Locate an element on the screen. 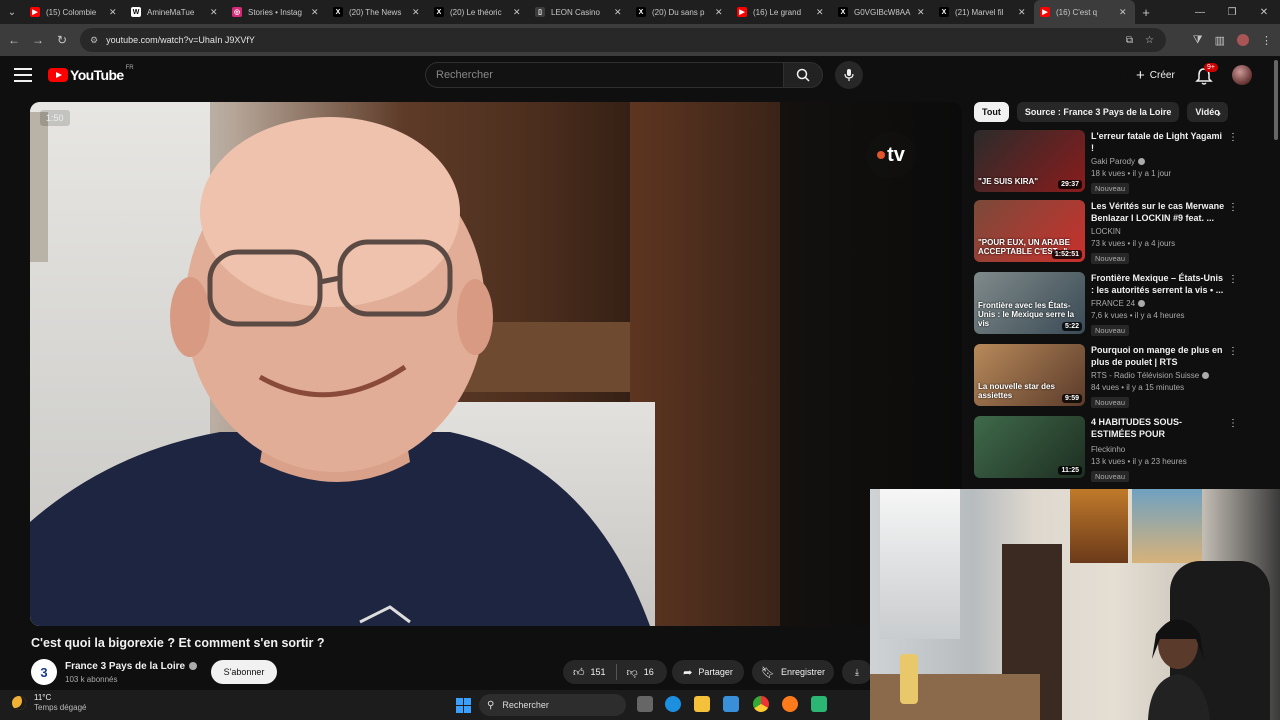 The height and width of the screenshot is (720, 1280). video-title: L'erreur fatale de Light Yagami ! is located at coordinates (1158, 142).